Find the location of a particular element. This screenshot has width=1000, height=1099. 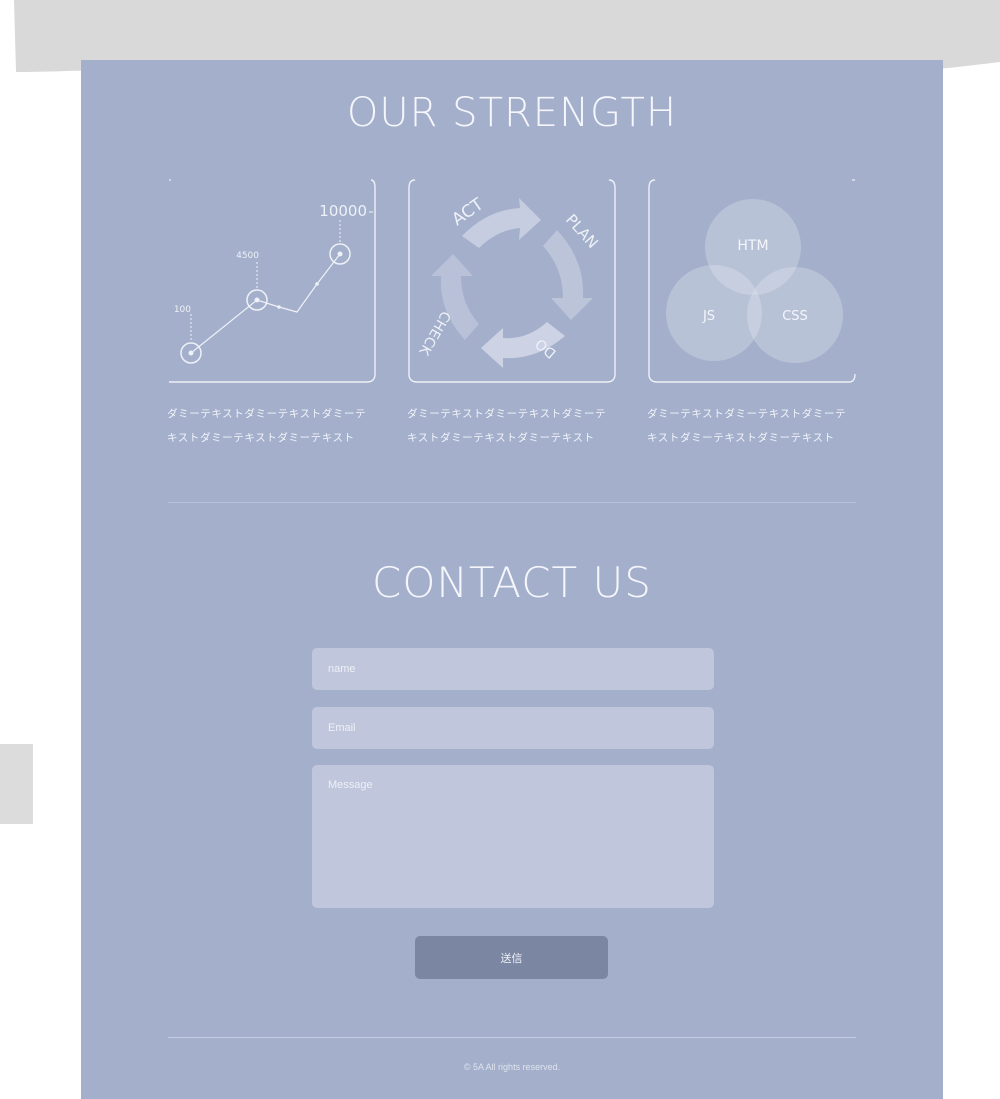

name-input is located at coordinates (513, 669).